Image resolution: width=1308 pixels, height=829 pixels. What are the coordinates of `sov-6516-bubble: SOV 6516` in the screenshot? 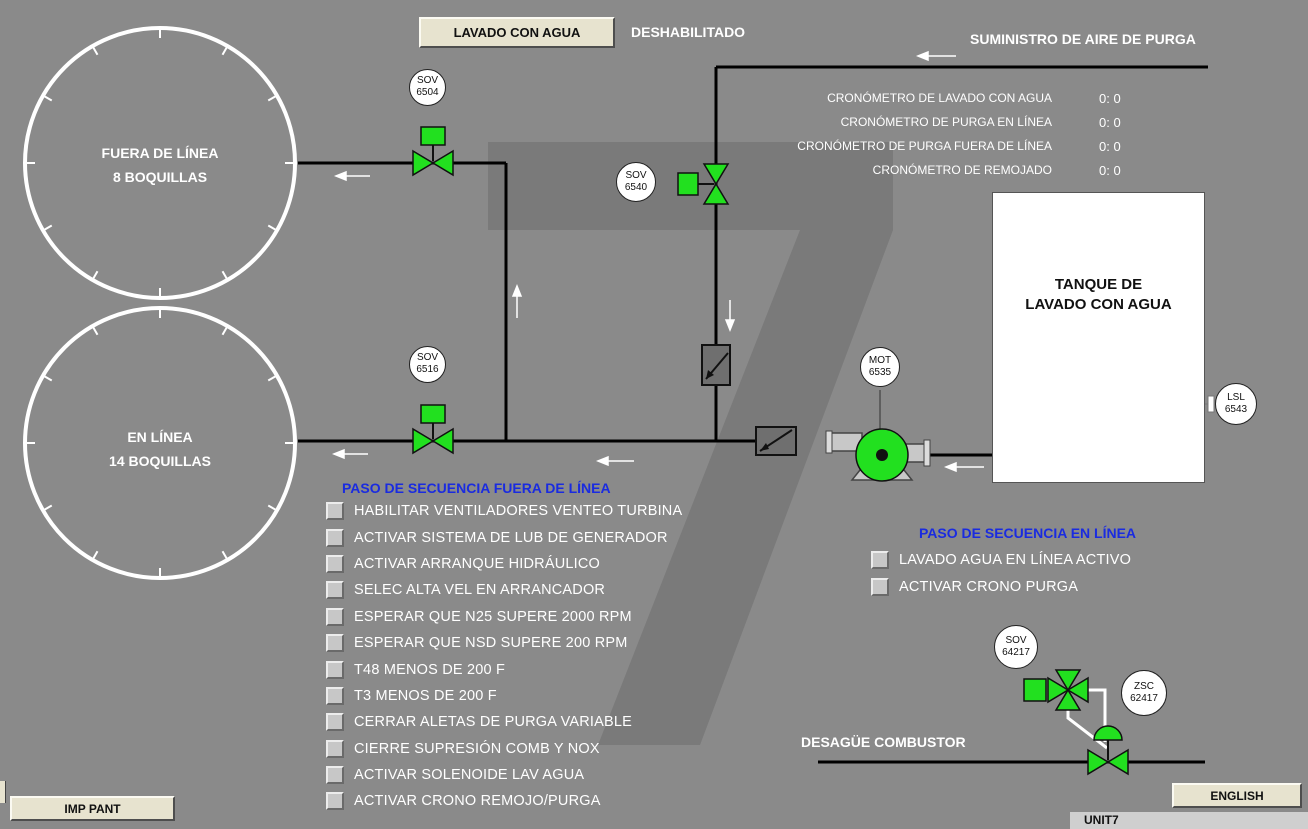 It's located at (427, 364).